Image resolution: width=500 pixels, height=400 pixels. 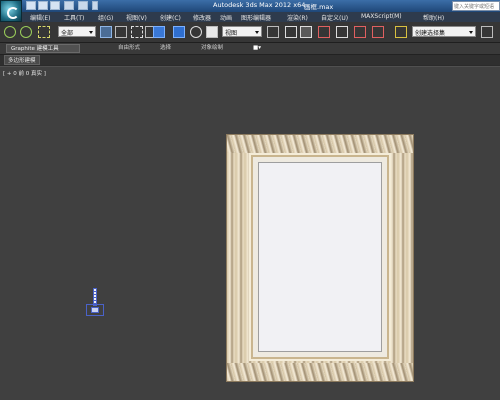 I want to click on gizmo-core, so click(x=95, y=310).